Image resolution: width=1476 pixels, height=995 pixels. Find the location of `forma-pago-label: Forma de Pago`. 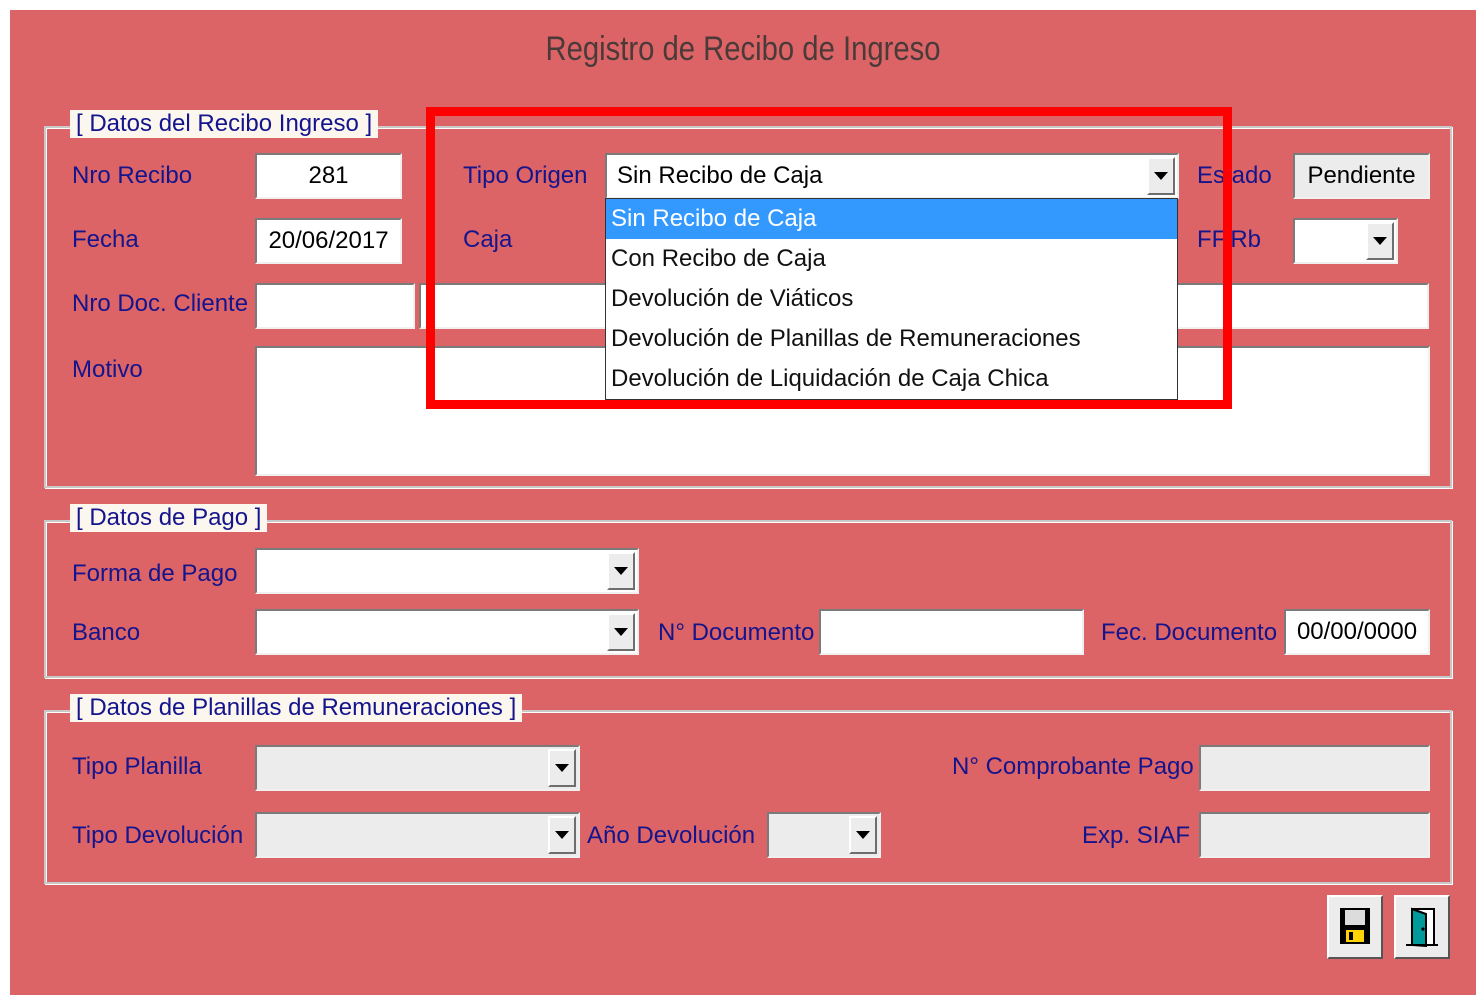

forma-pago-label: Forma de Pago is located at coordinates (155, 573).